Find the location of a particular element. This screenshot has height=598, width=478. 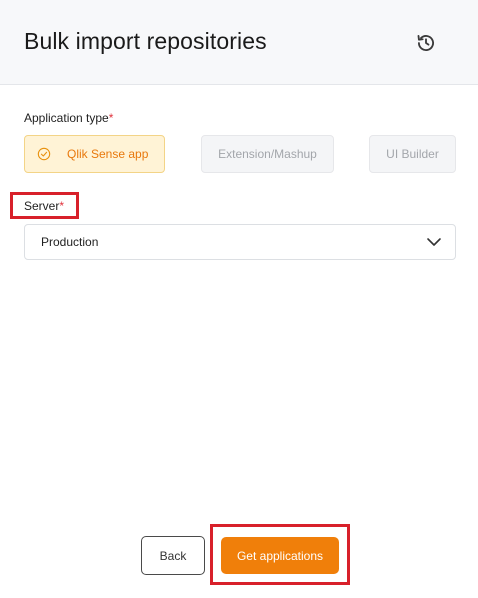

server-select: Production is located at coordinates (240, 242).